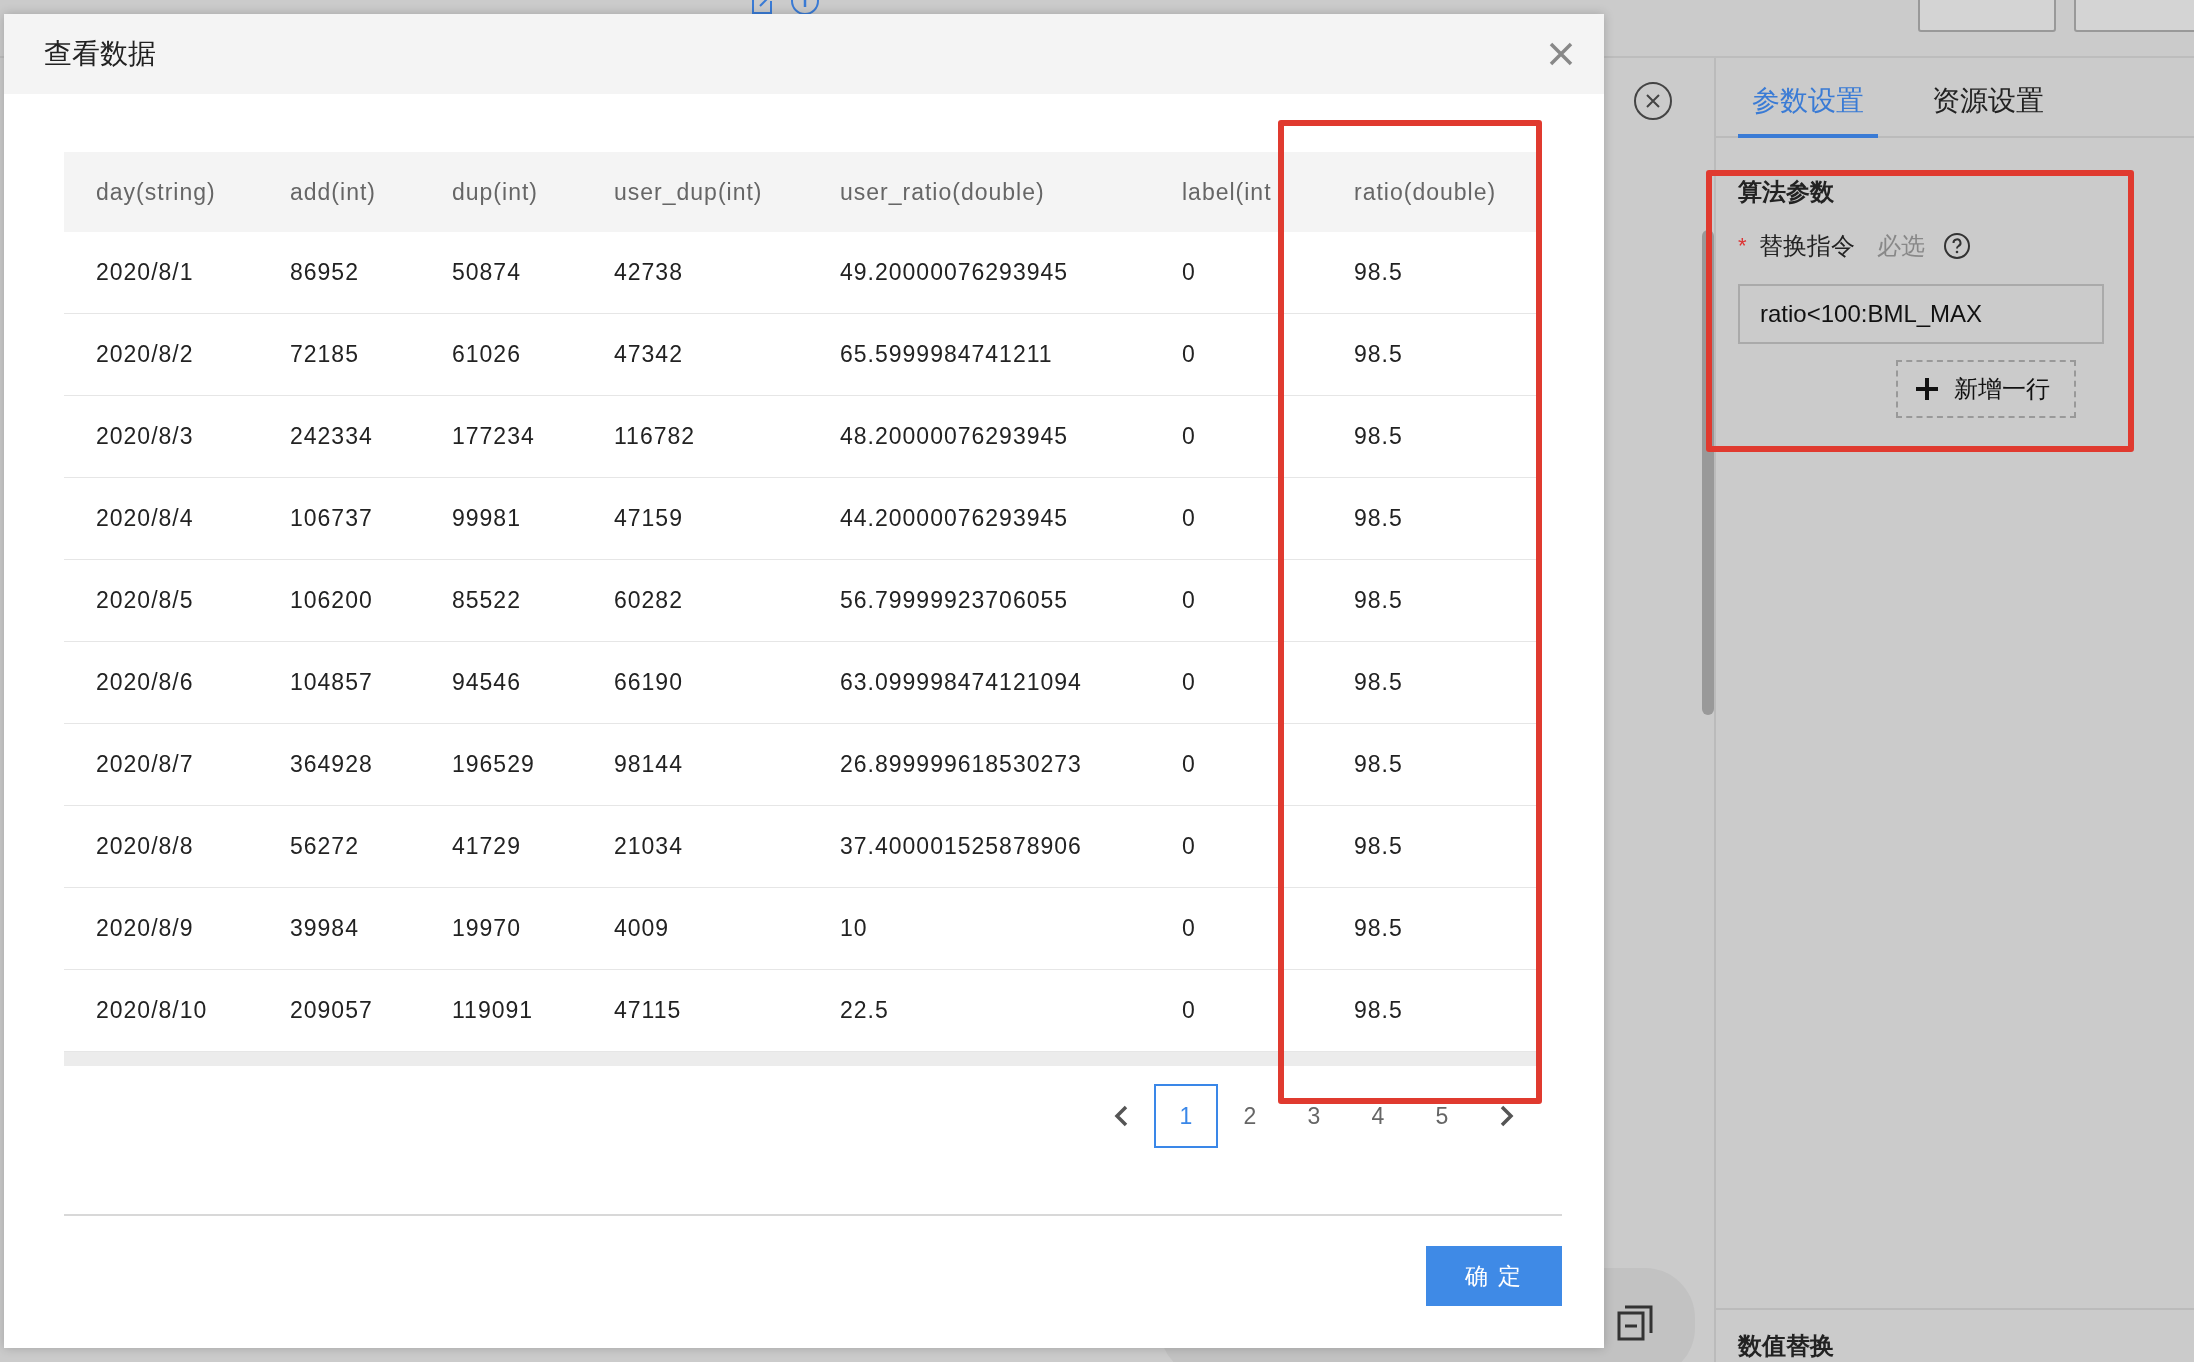  I want to click on table-cell-text: 21034, so click(648, 846).